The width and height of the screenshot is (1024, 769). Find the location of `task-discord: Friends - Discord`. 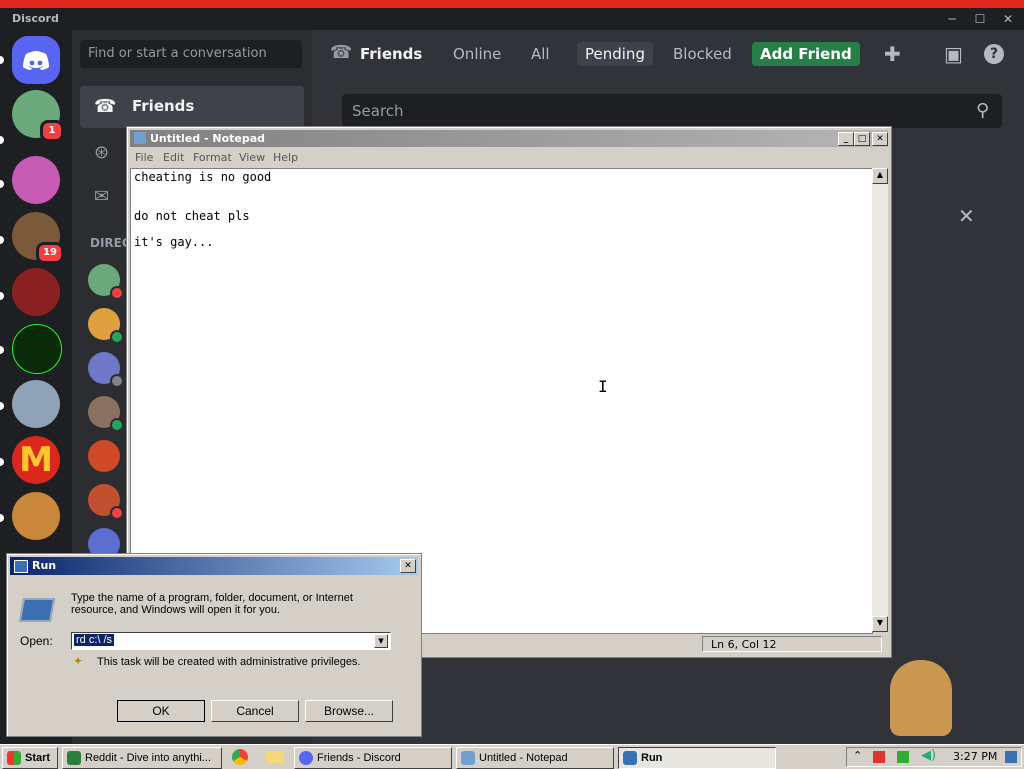

task-discord: Friends - Discord is located at coordinates (373, 758).